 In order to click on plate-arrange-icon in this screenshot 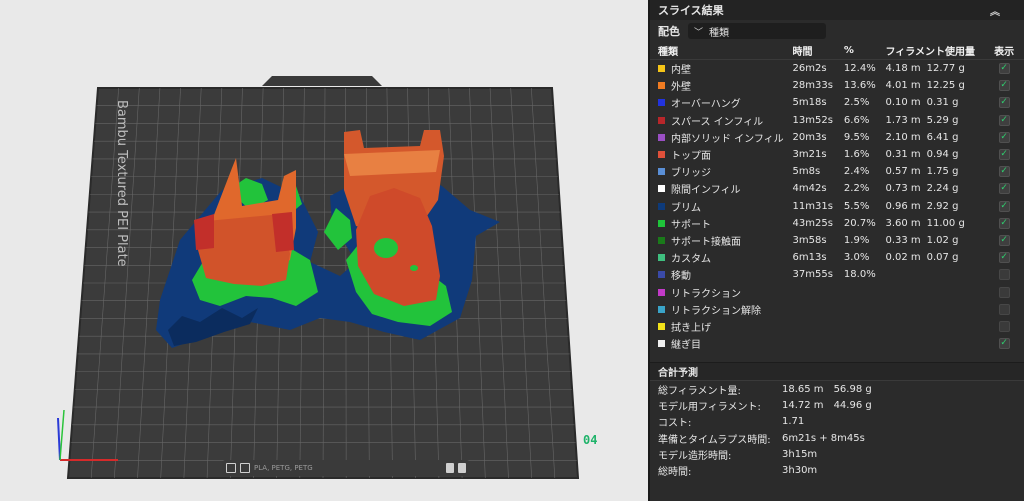, I will do `click(245, 468)`.